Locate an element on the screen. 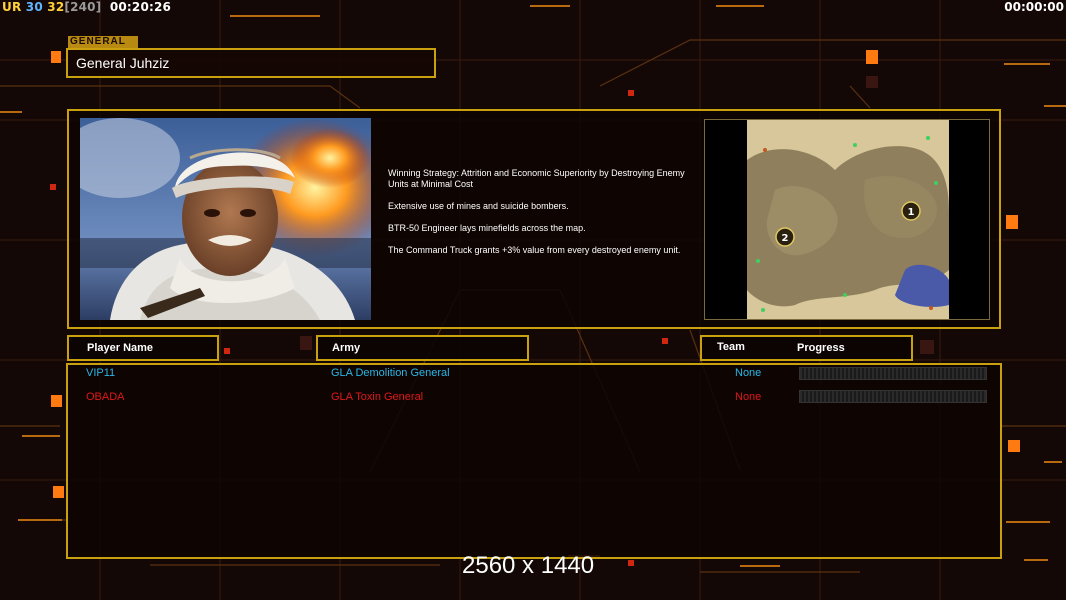 The height and width of the screenshot is (600, 1066). header-player-name-label: Player Name is located at coordinates (120, 348).